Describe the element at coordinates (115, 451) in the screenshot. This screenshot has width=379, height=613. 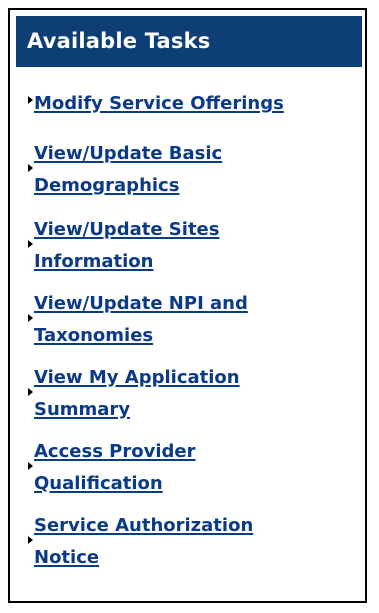
I see `link-label-line-1: Access Provider` at that location.